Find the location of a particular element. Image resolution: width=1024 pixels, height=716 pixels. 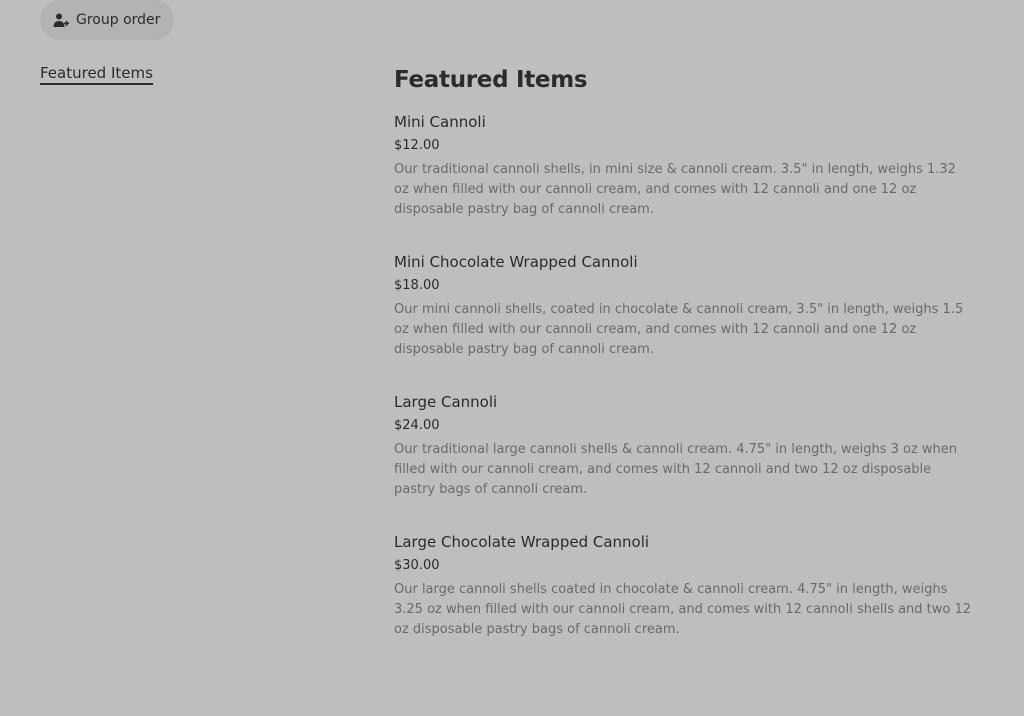

person-add-icon is located at coordinates (61, 20).